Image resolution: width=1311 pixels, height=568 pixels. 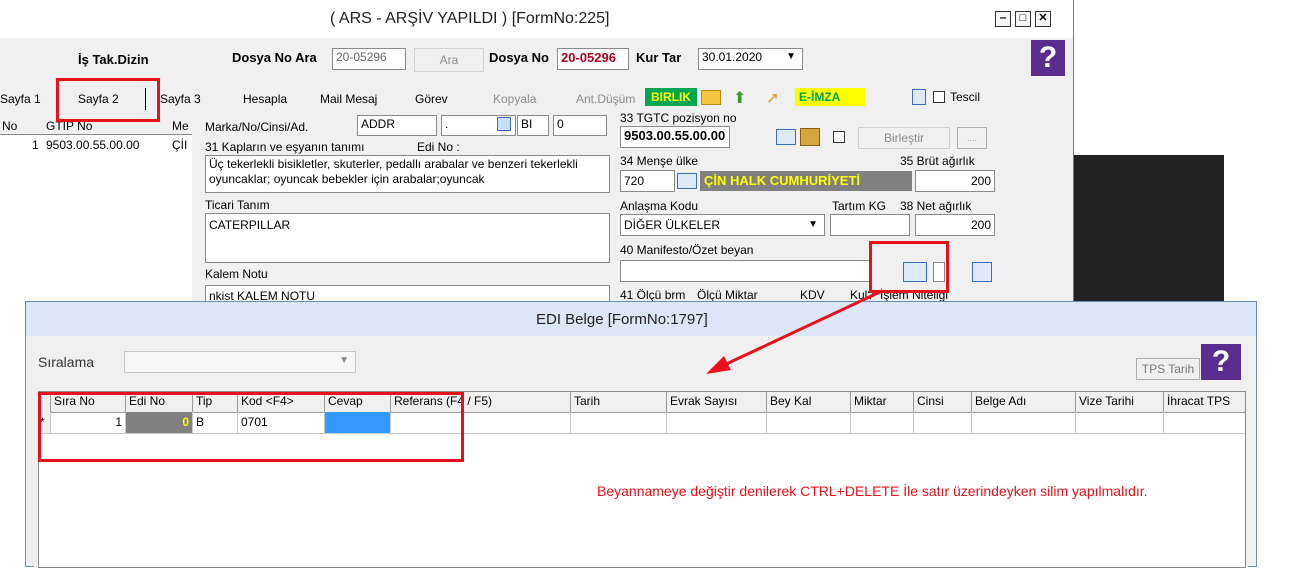 What do you see at coordinates (1120, 423) in the screenshot?
I see `cell-vize-tarihi` at bounding box center [1120, 423].